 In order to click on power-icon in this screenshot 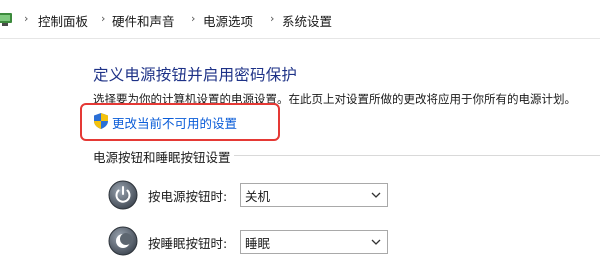, I will do `click(123, 195)`.